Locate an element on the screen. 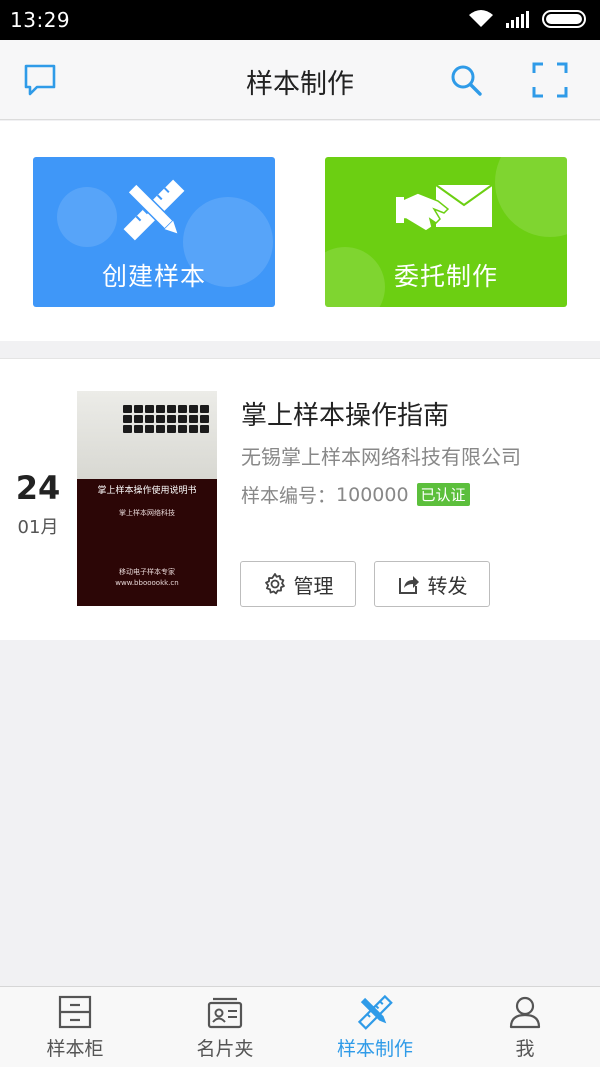 The width and height of the screenshot is (600, 1067). date-day: 24 is located at coordinates (38, 488).